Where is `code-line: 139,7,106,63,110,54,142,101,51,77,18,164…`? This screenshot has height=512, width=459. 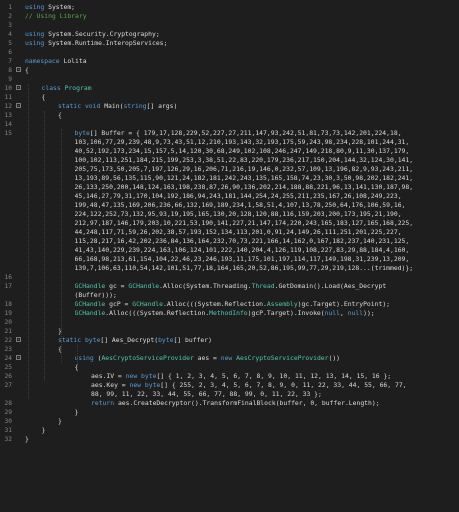
code-line: 139,7,106,63,110,54,142,101,51,77,18,164… is located at coordinates (229, 268).